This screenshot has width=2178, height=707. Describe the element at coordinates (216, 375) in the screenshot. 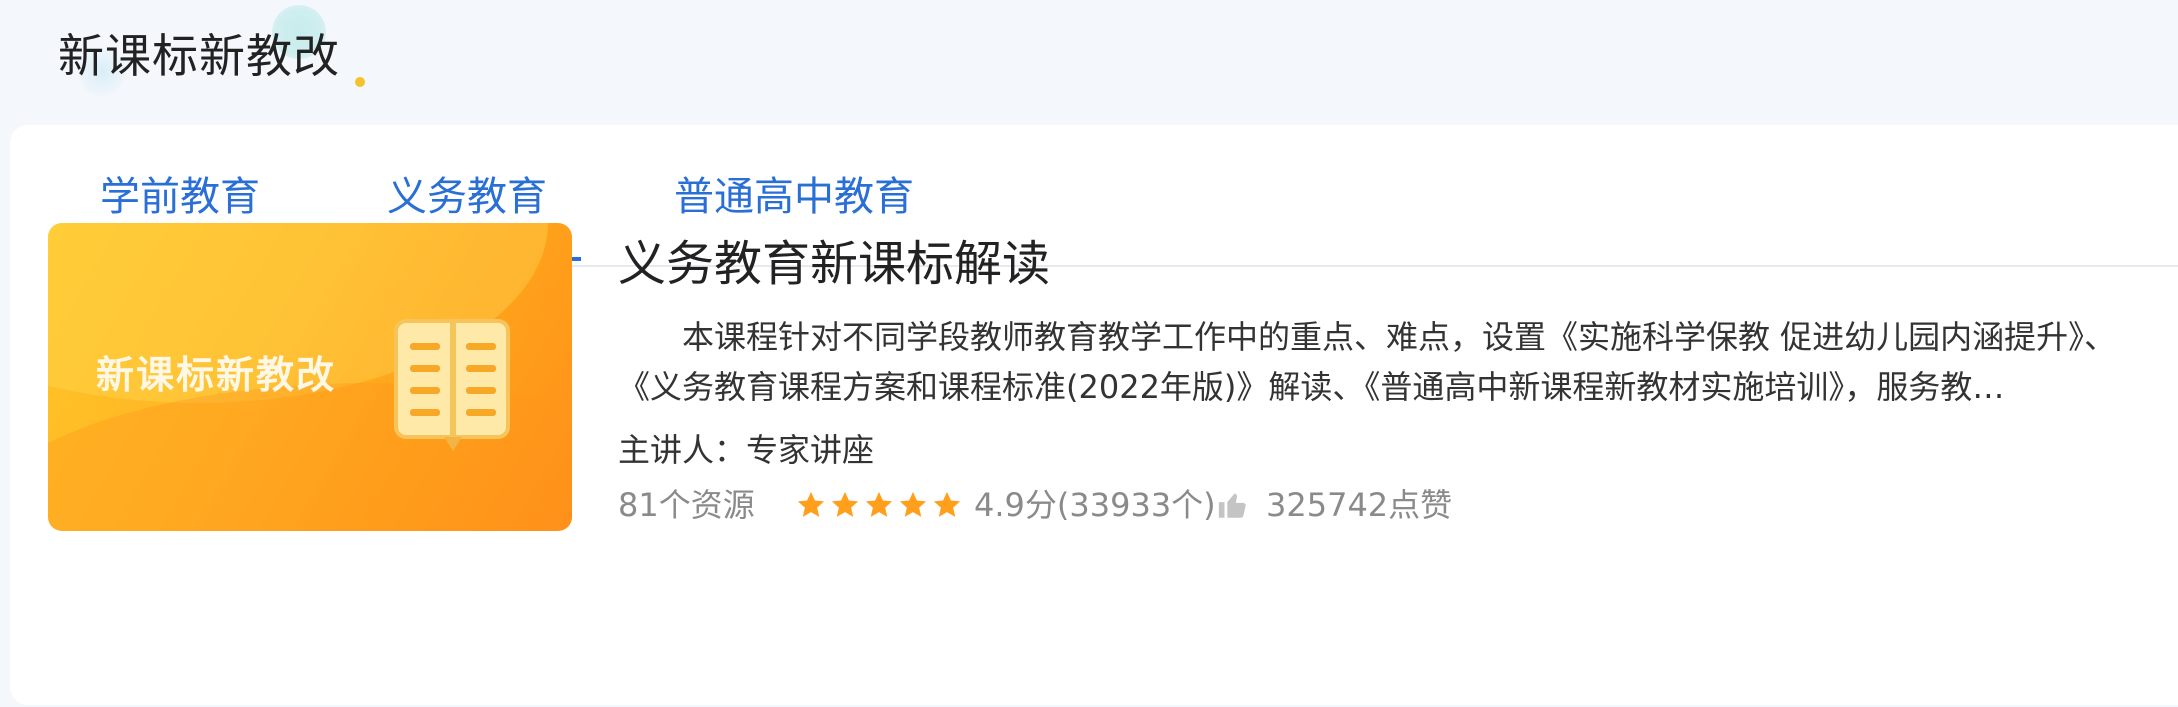

I see `thumbnail-text: 新课标新教改` at that location.